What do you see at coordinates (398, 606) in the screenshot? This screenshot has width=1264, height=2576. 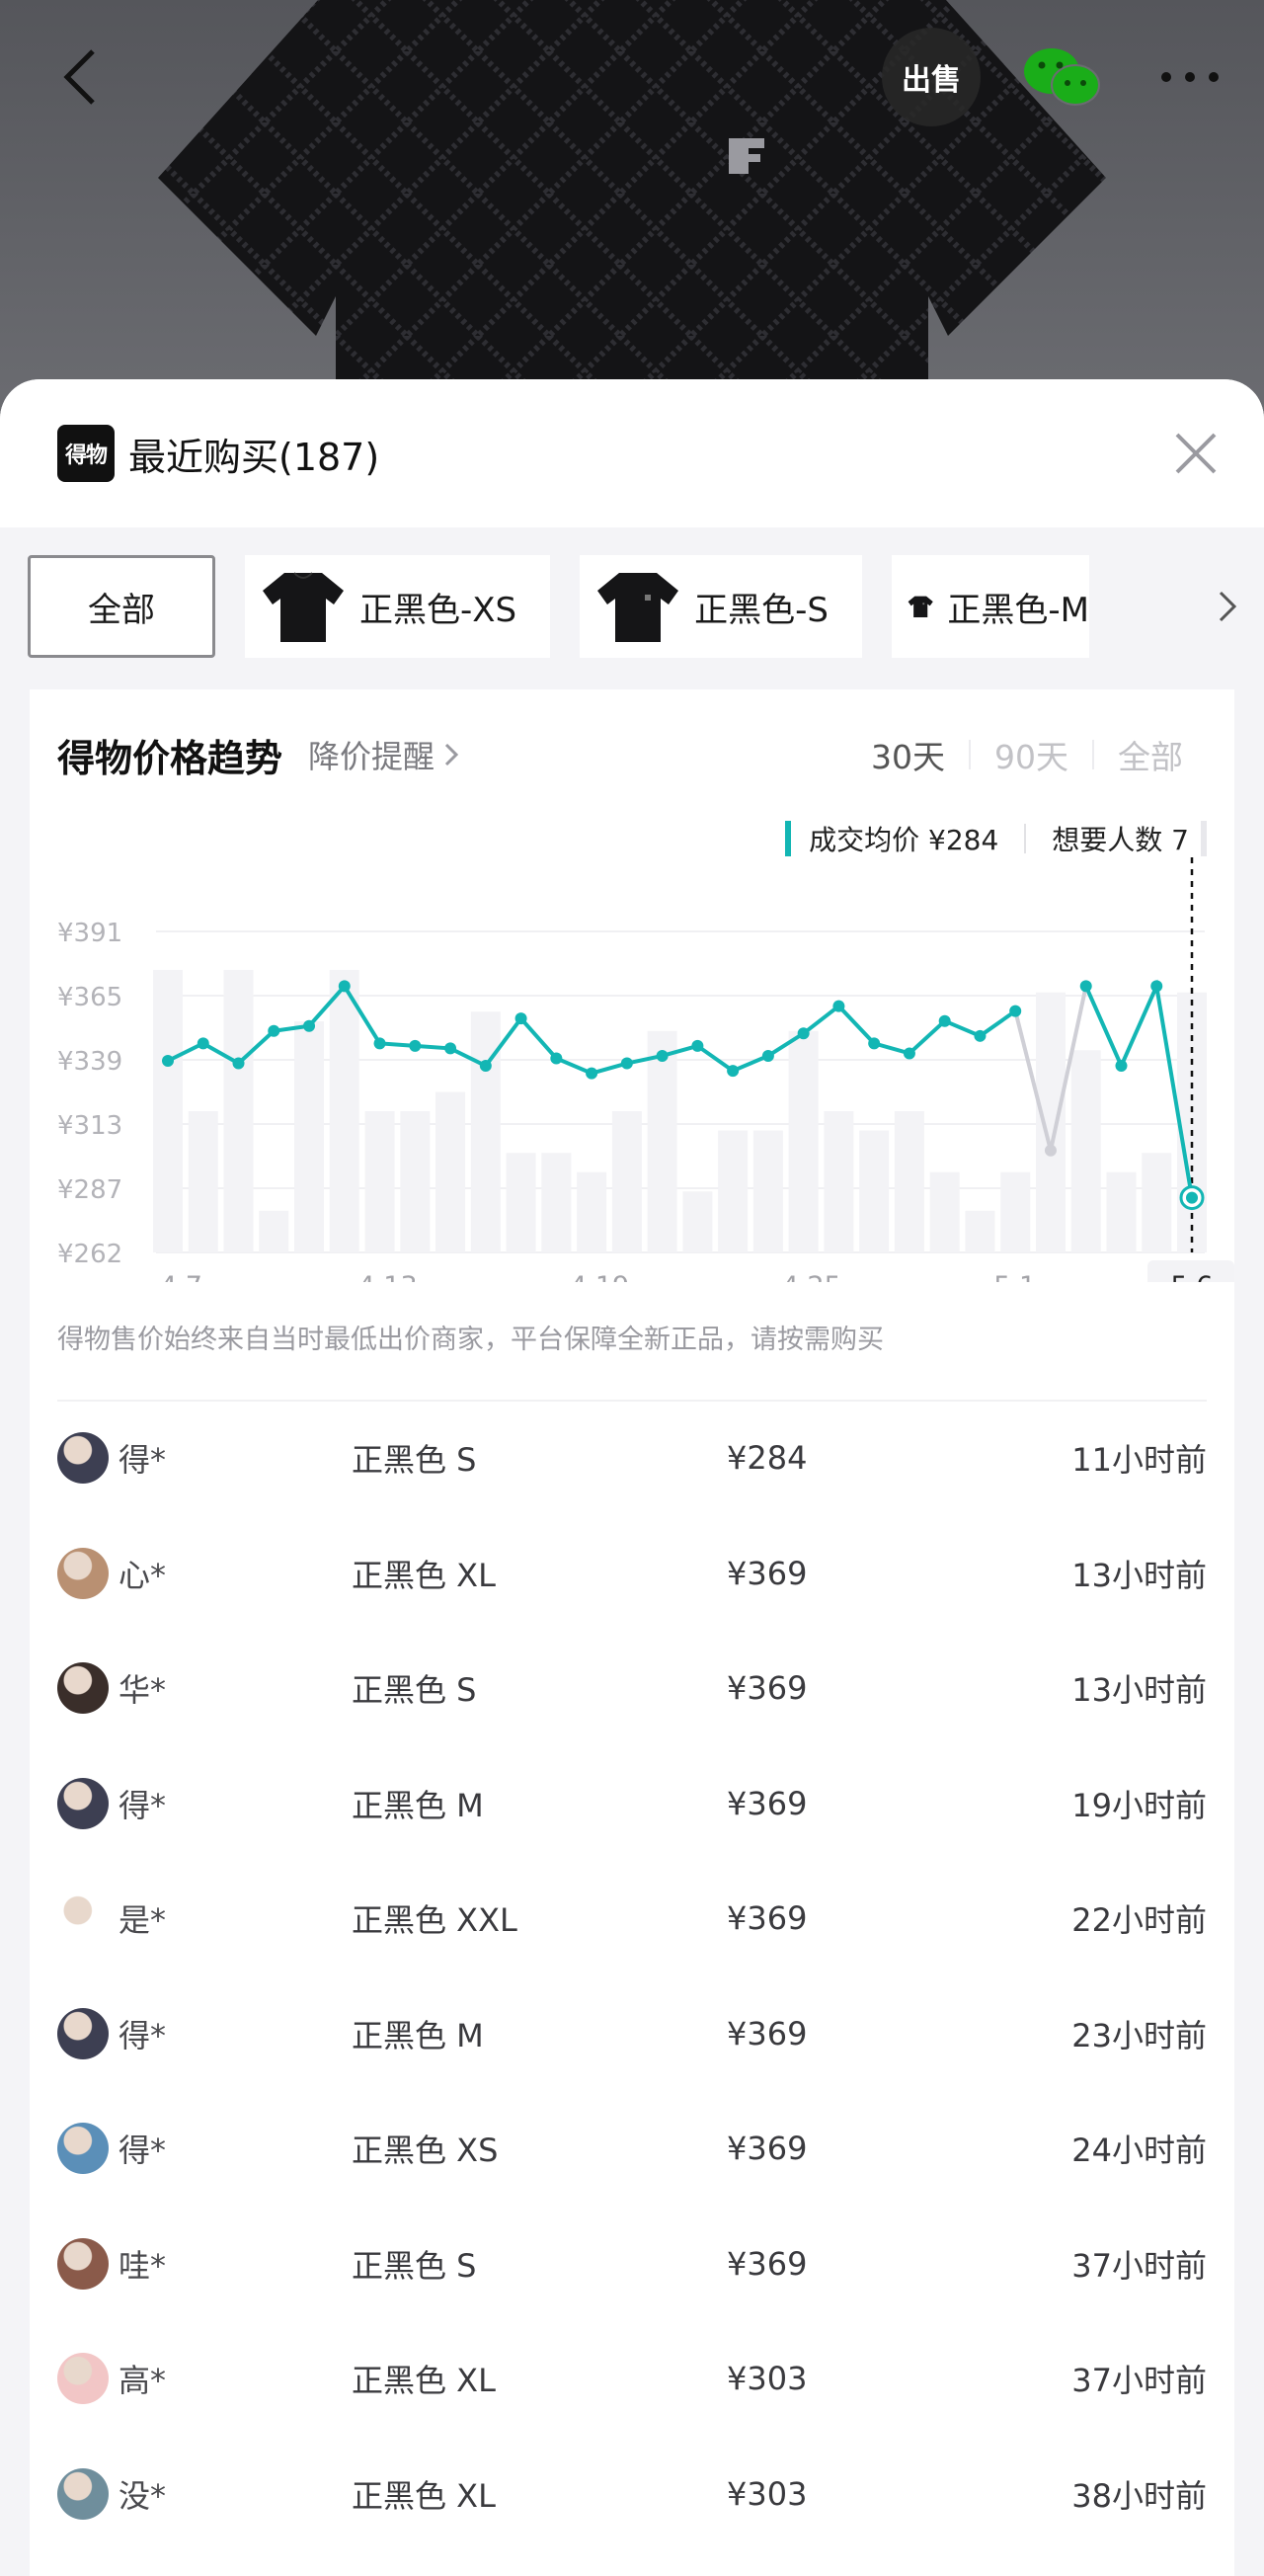 I see `filter-chip-xs: 正黑色-XS` at bounding box center [398, 606].